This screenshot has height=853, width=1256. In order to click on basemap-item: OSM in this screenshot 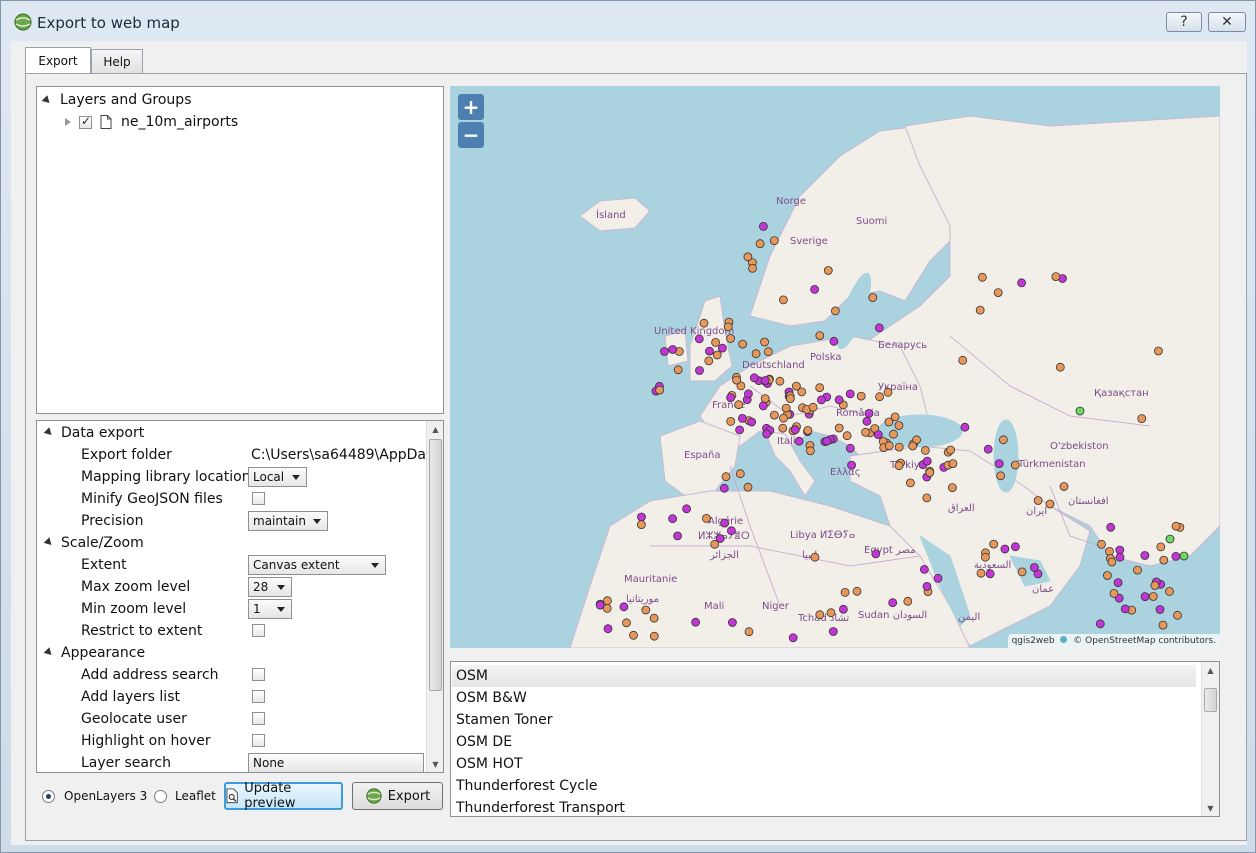, I will do `click(824, 676)`.